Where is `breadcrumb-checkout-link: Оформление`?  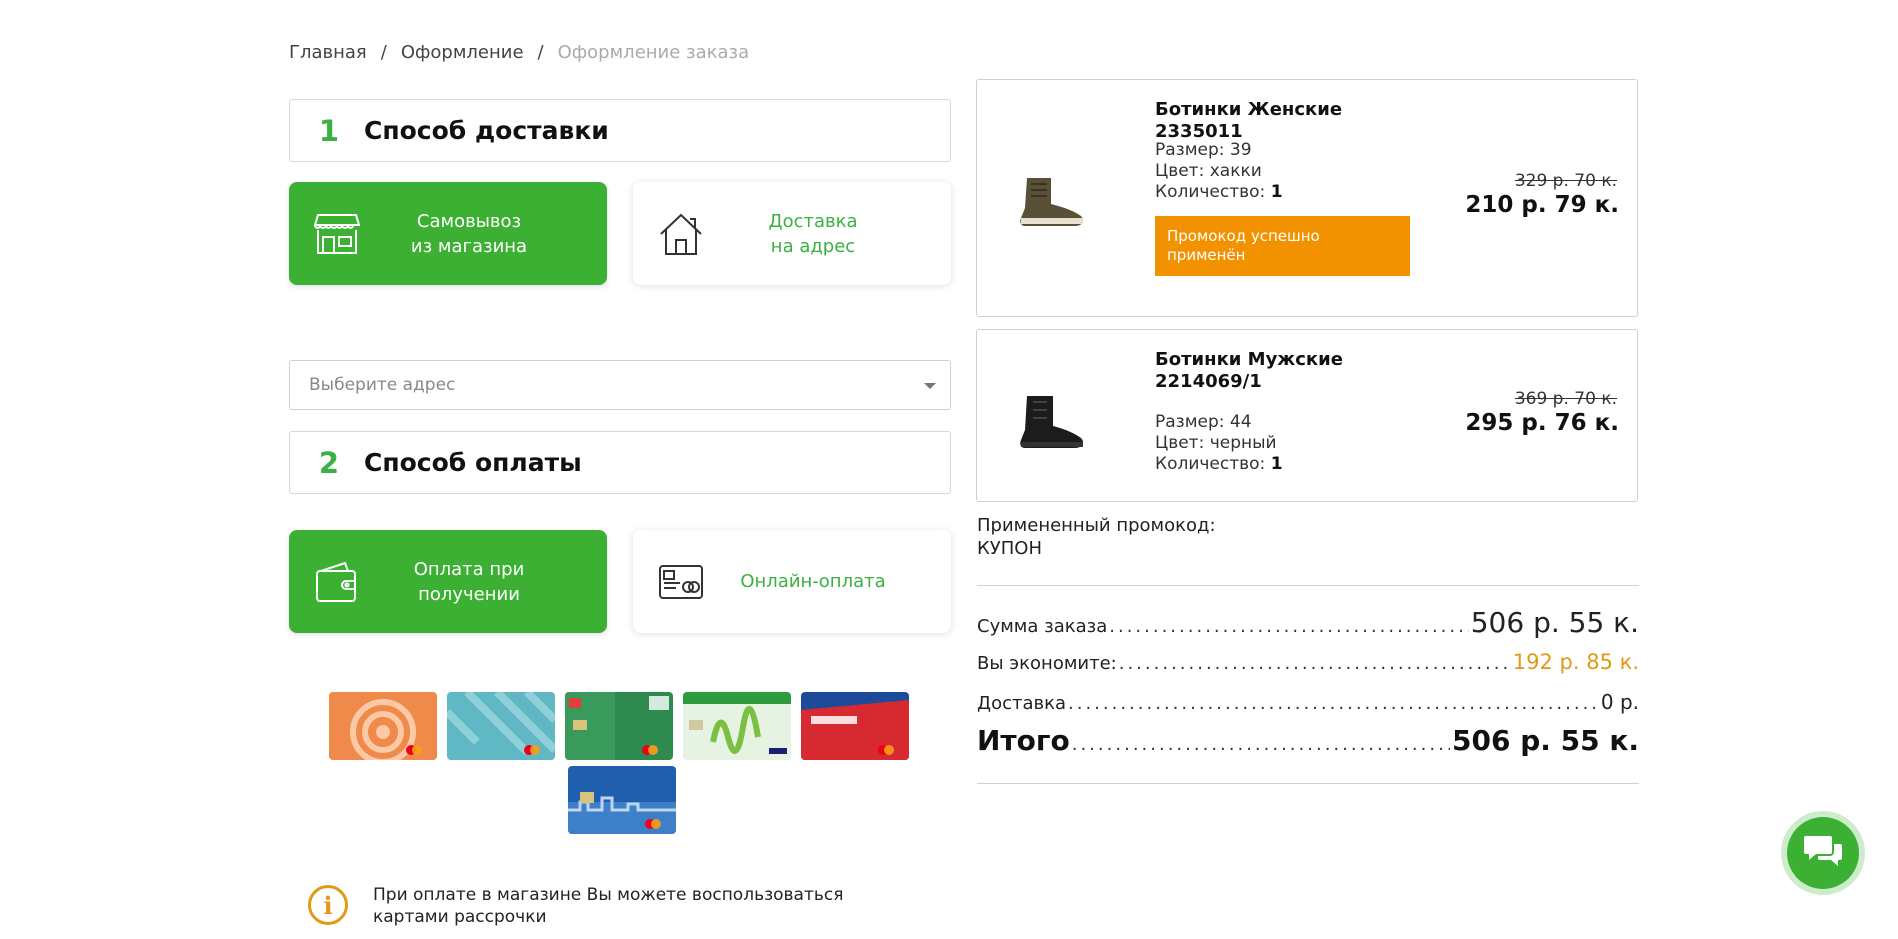
breadcrumb-checkout-link: Оформление is located at coordinates (462, 52).